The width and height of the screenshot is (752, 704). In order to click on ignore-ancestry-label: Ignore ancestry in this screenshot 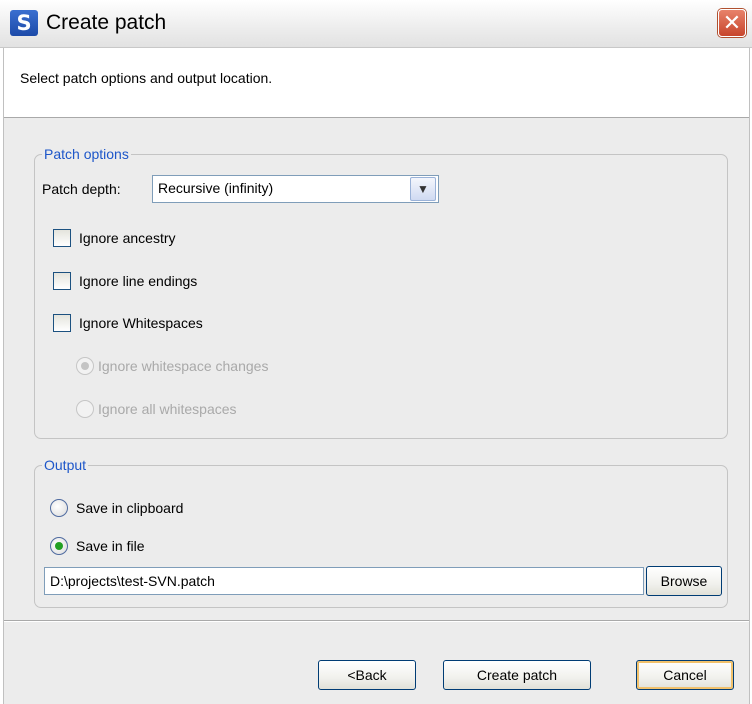, I will do `click(127, 238)`.